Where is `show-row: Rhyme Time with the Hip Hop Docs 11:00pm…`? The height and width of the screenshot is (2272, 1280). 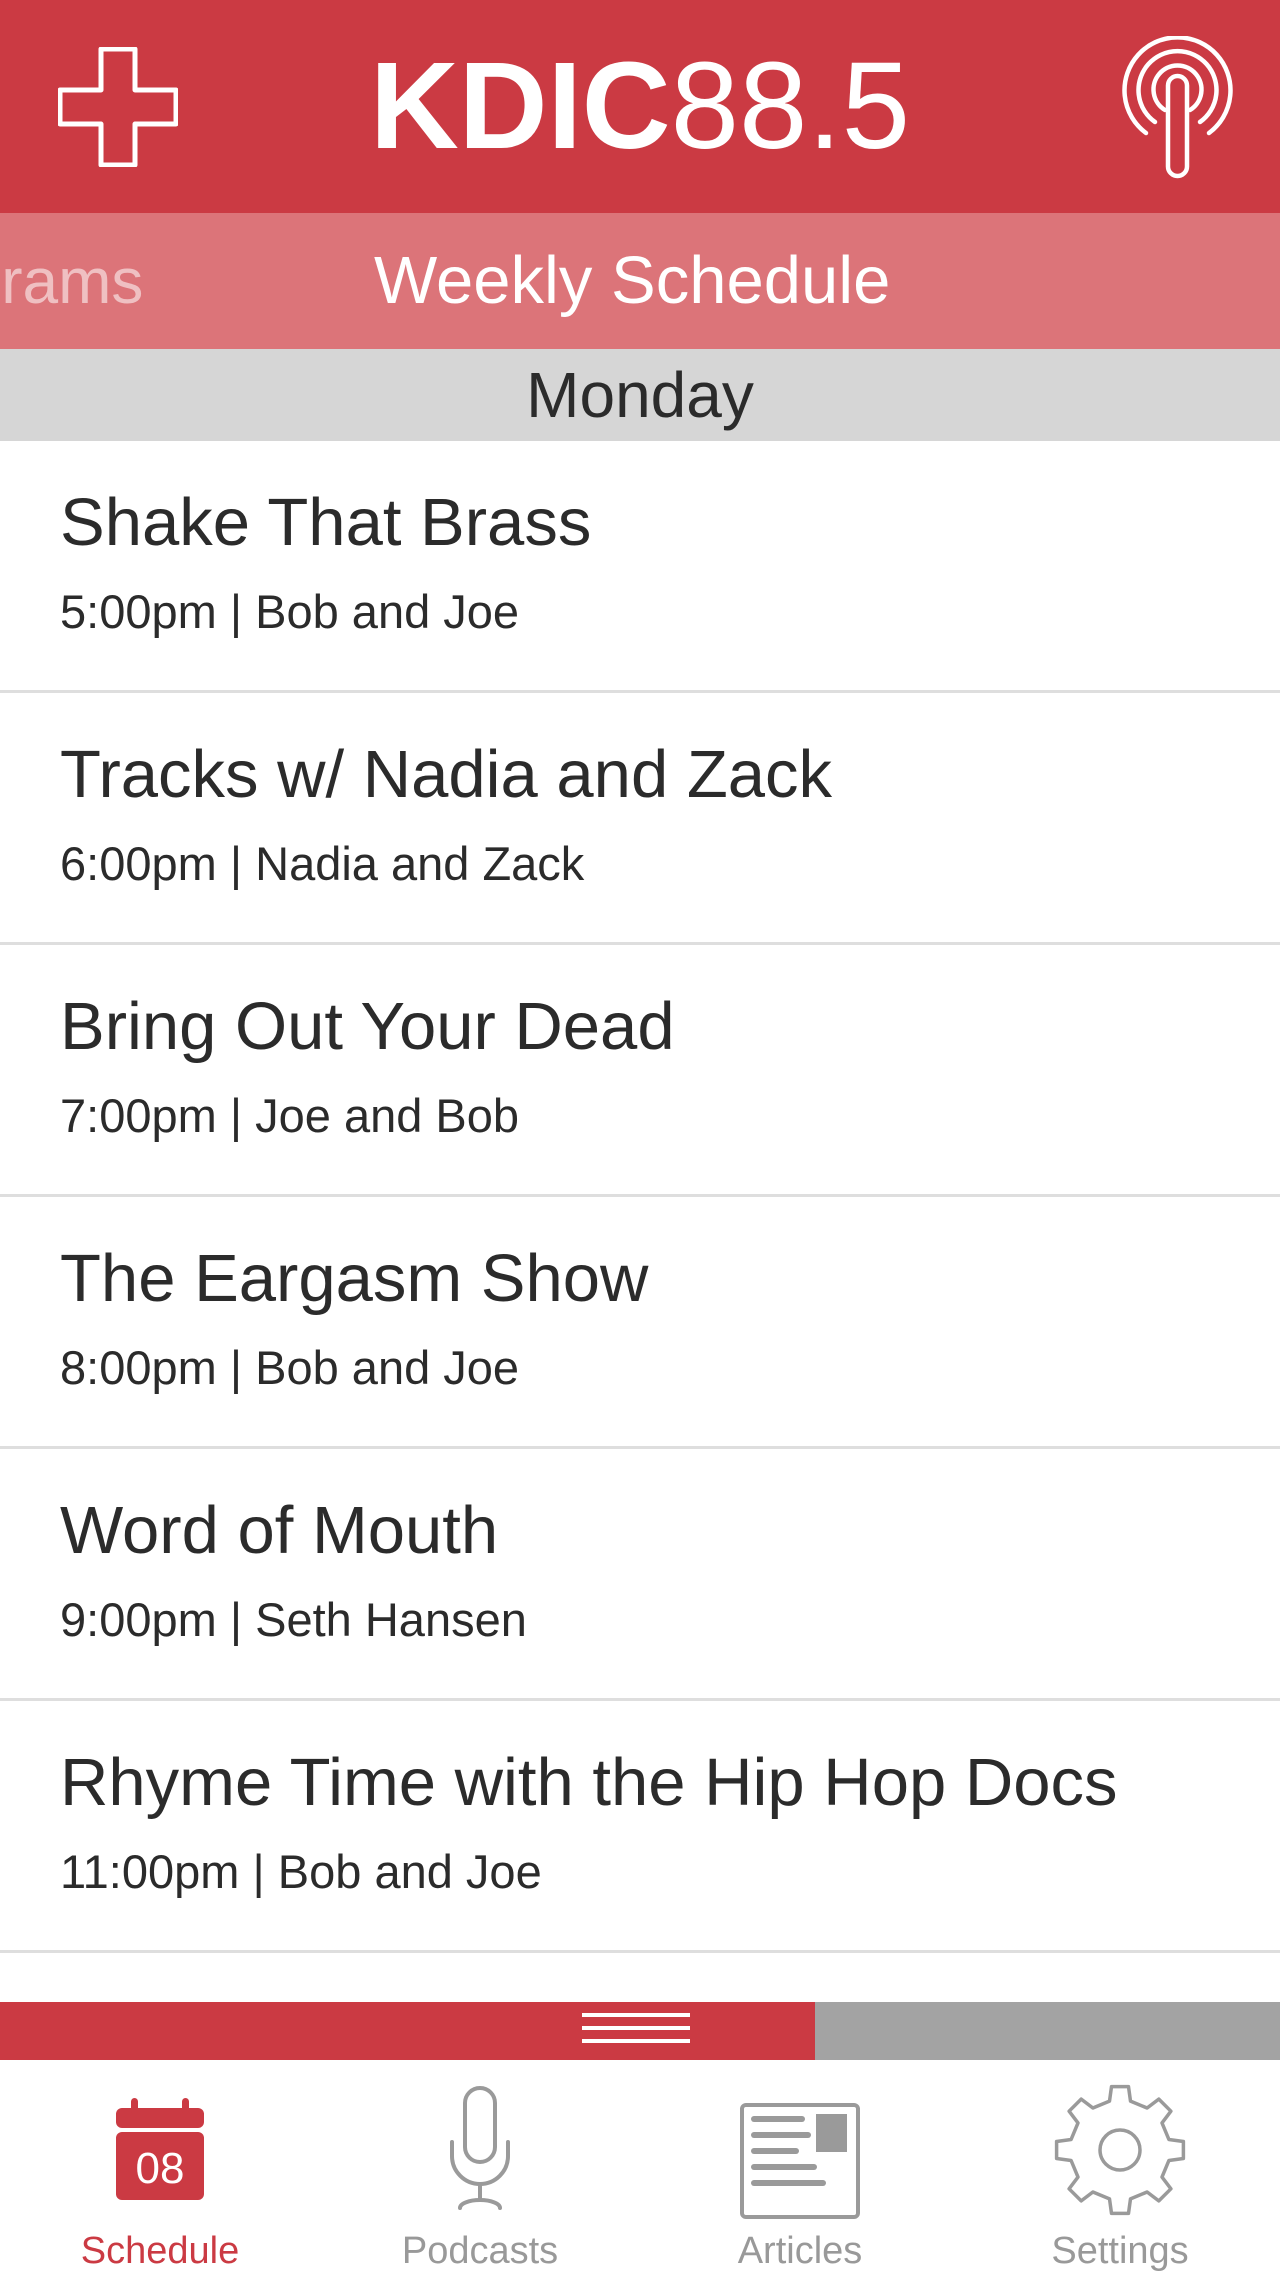
show-row: Rhyme Time with the Hip Hop Docs 11:00pm… is located at coordinates (640, 1827).